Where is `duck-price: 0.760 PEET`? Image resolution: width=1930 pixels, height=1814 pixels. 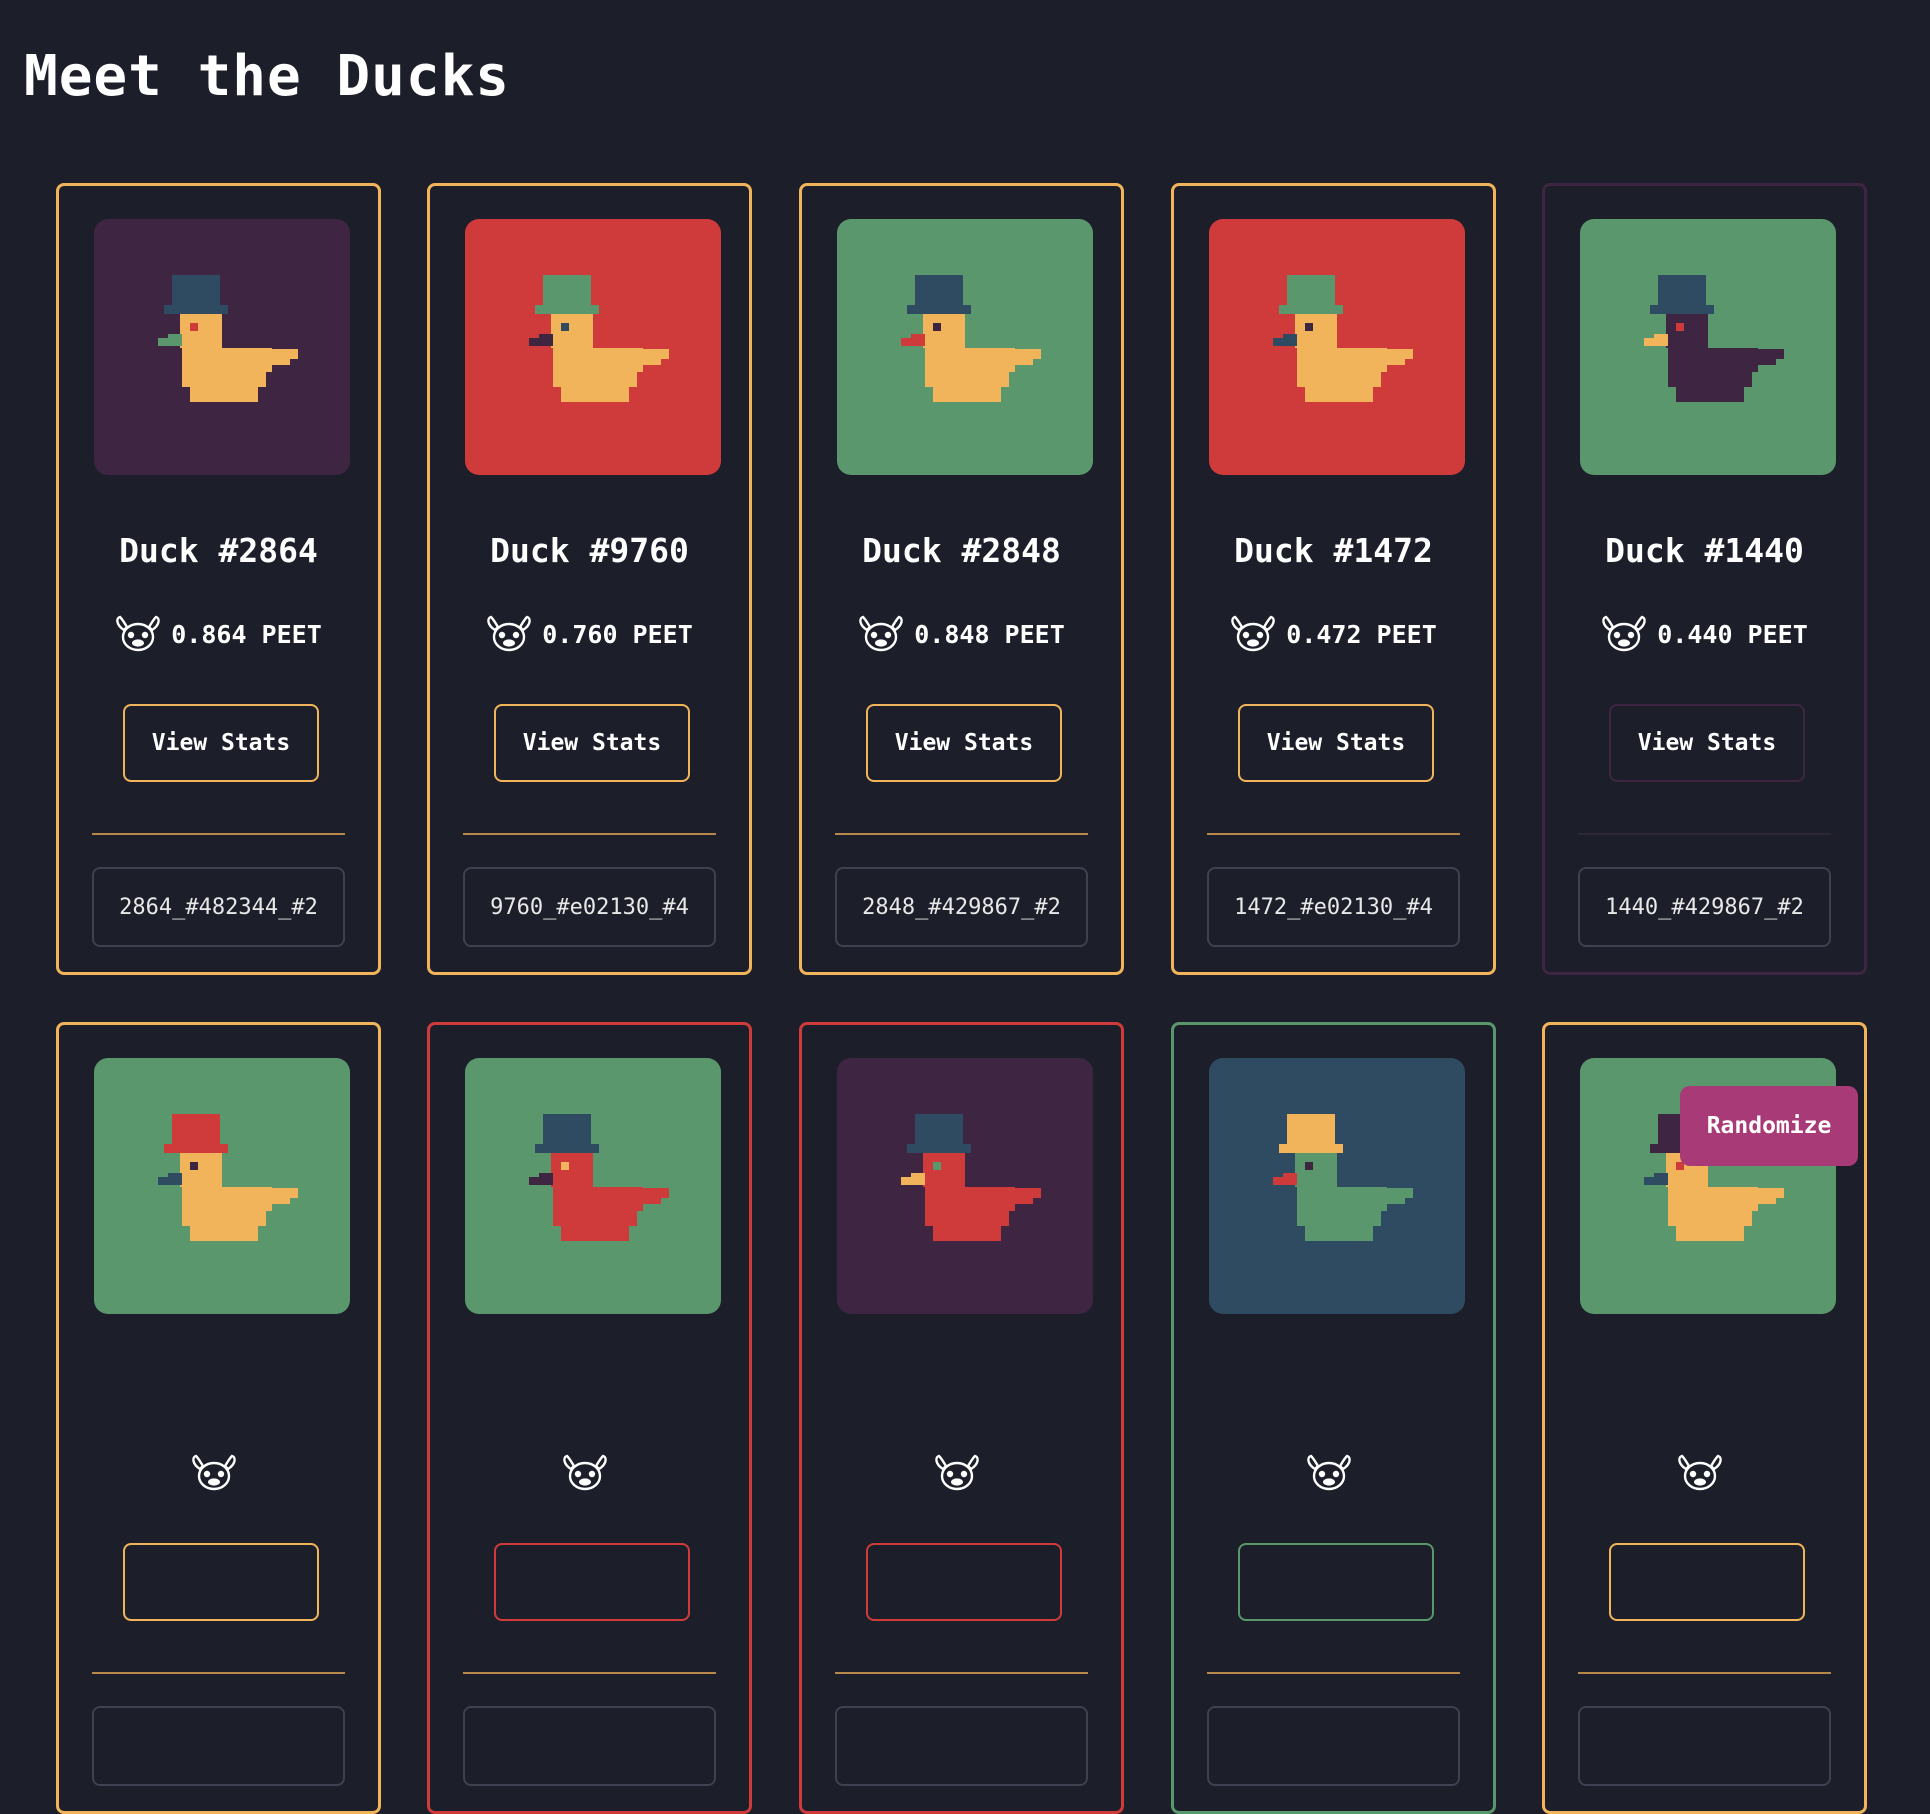 duck-price: 0.760 PEET is located at coordinates (589, 634).